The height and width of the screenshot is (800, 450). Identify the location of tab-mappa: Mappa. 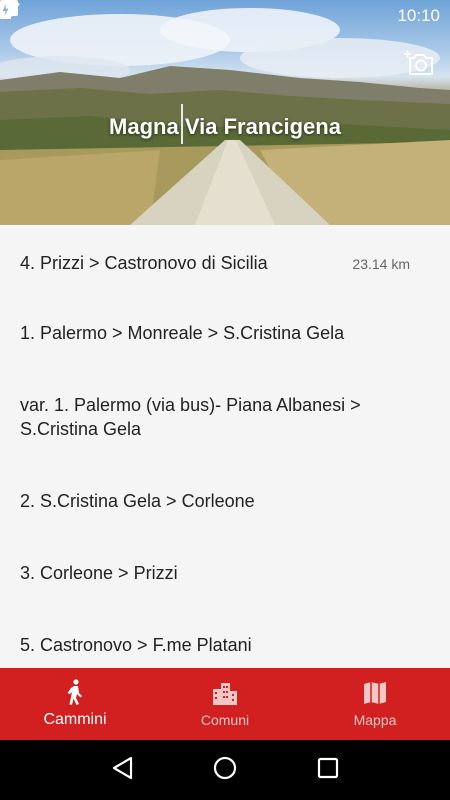
(375, 704).